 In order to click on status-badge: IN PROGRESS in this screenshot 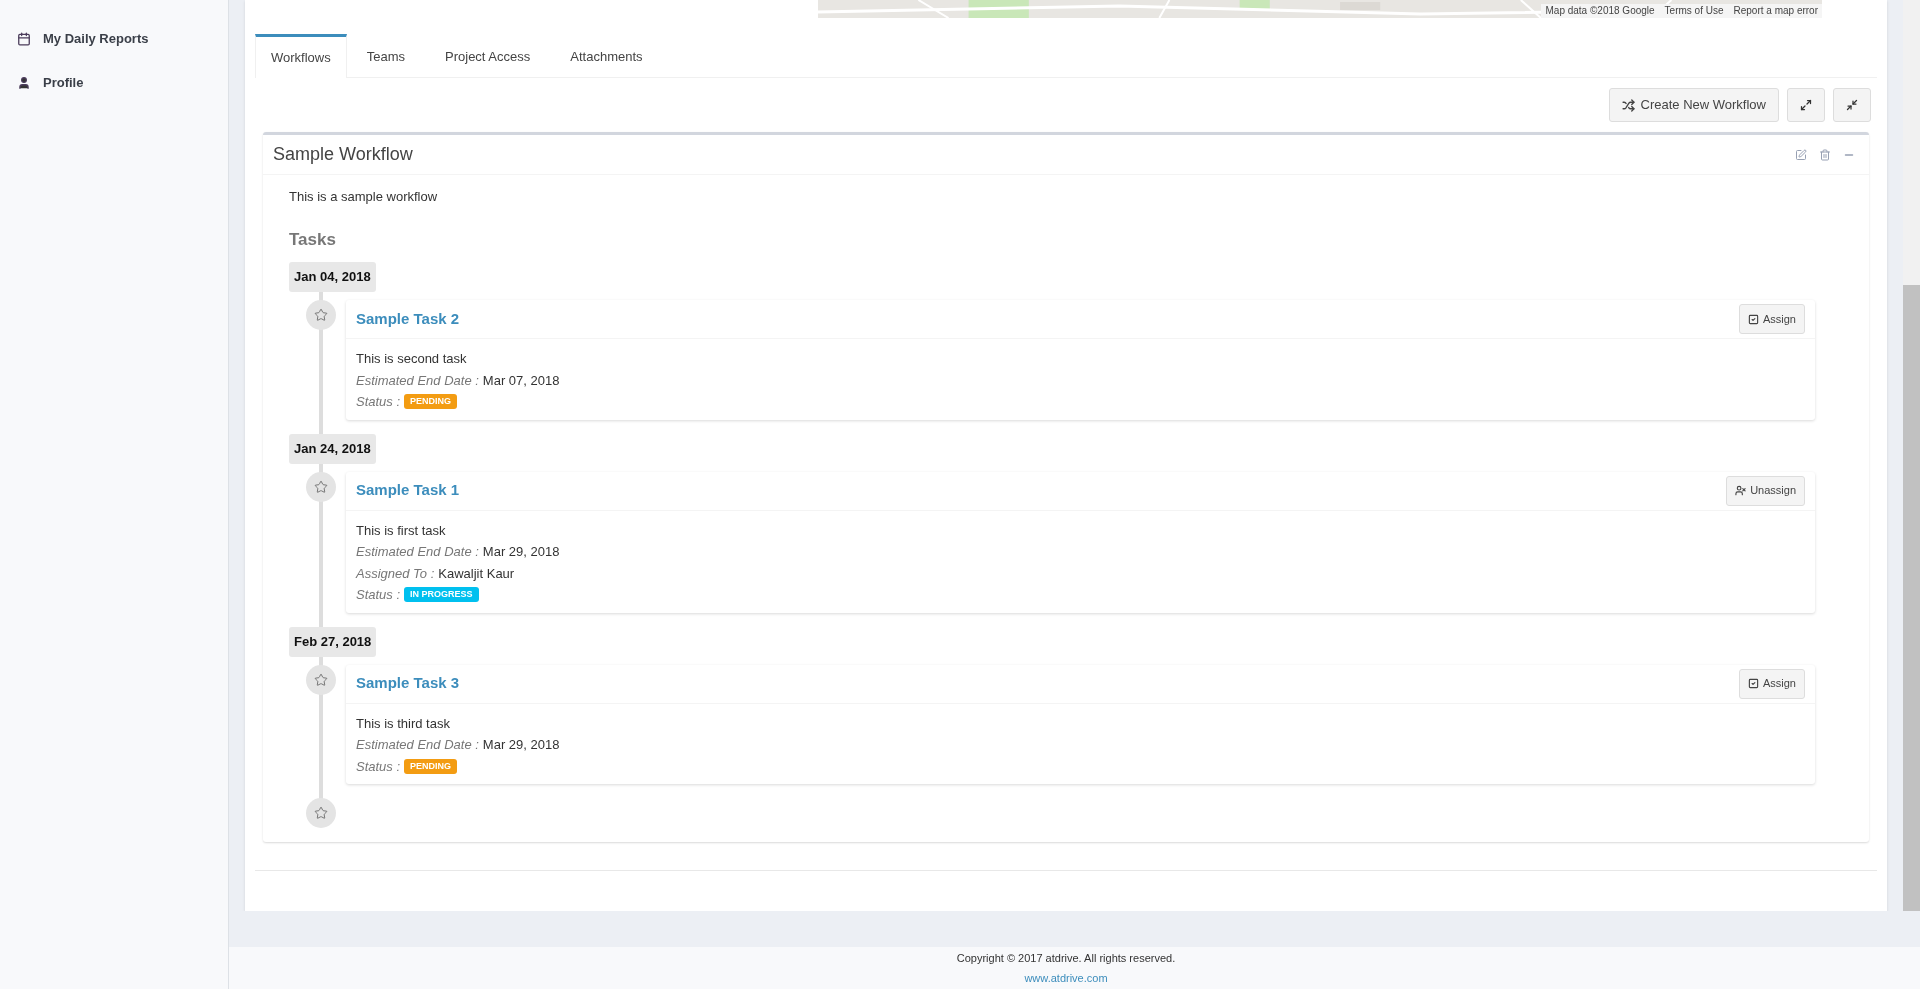, I will do `click(441, 595)`.